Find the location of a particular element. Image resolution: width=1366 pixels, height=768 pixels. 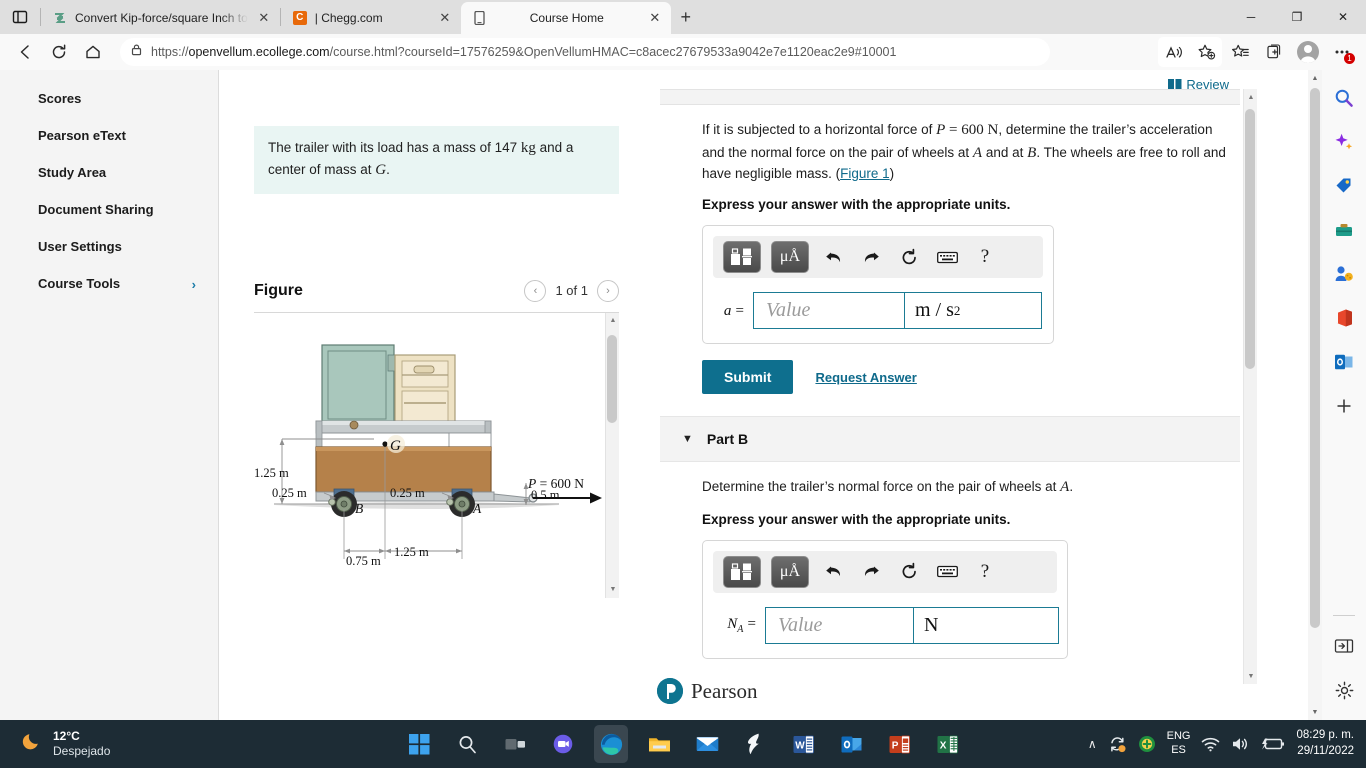

outlook-icon is located at coordinates (1344, 362).